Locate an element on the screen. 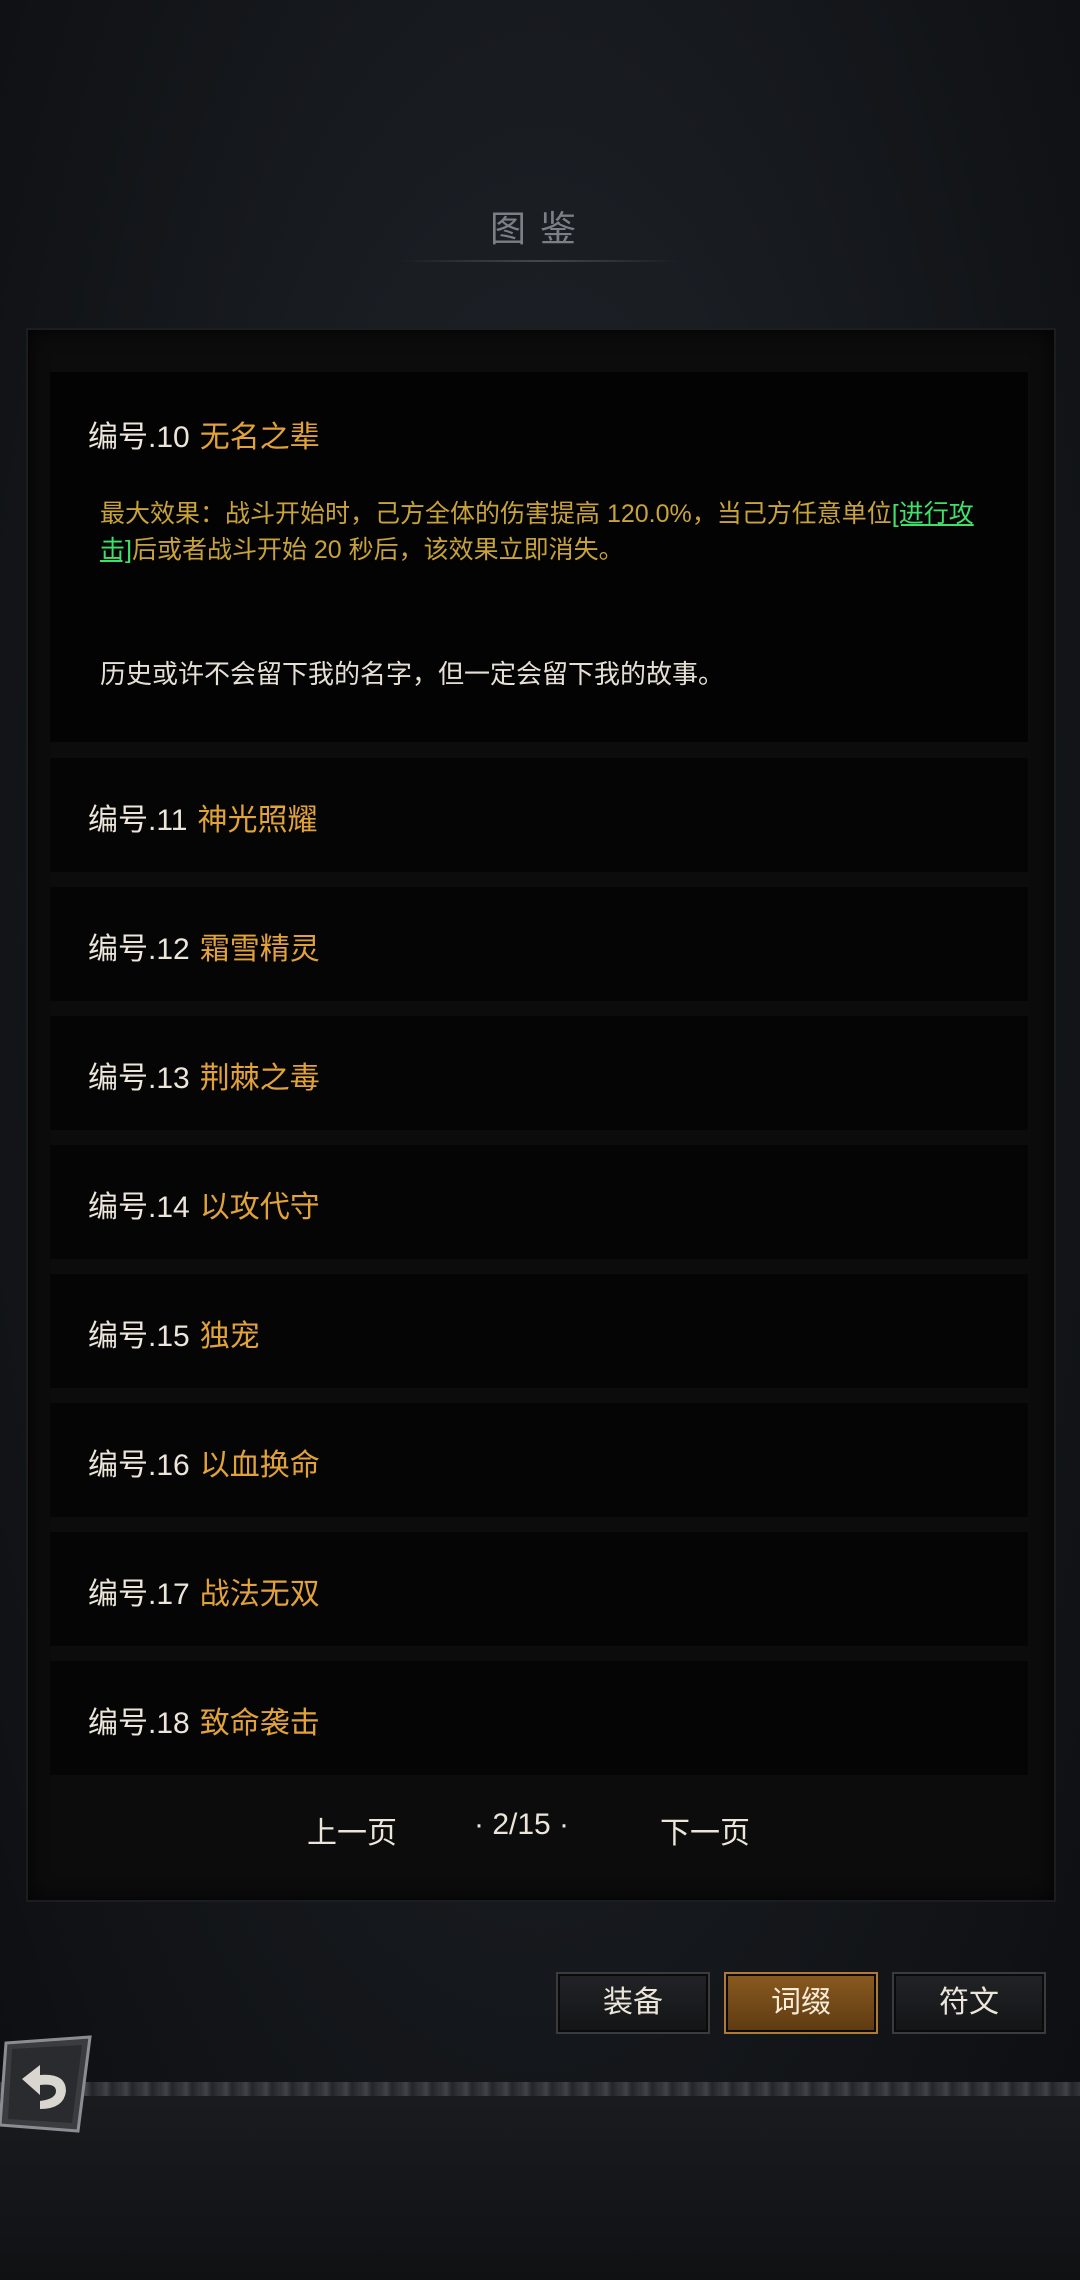  list-item: 编号.17 战法无双 is located at coordinates (539, 1589).